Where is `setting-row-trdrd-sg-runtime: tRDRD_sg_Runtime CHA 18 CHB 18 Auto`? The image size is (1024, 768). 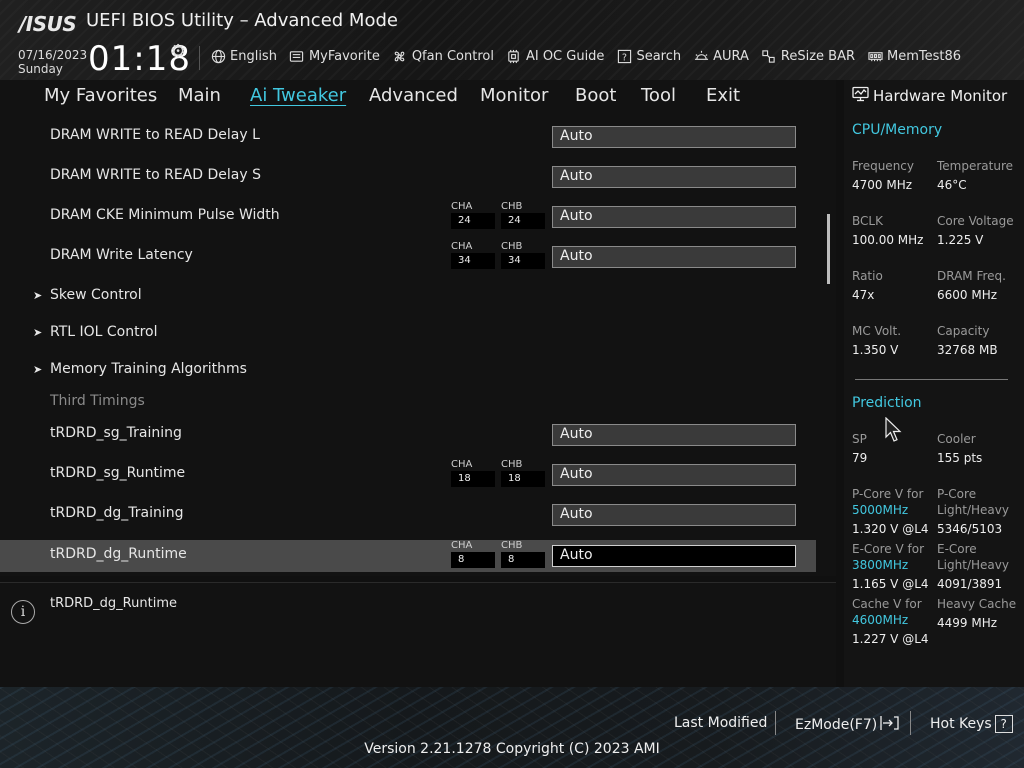
setting-row-trdrd-sg-runtime: tRDRD_sg_Runtime CHA 18 CHB 18 Auto is located at coordinates (408, 475).